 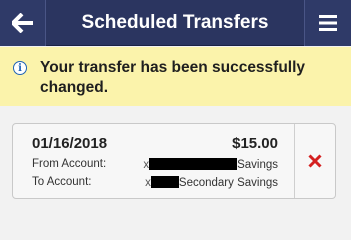 I want to click on to-account-name: Secondary Savings, so click(x=228, y=183).